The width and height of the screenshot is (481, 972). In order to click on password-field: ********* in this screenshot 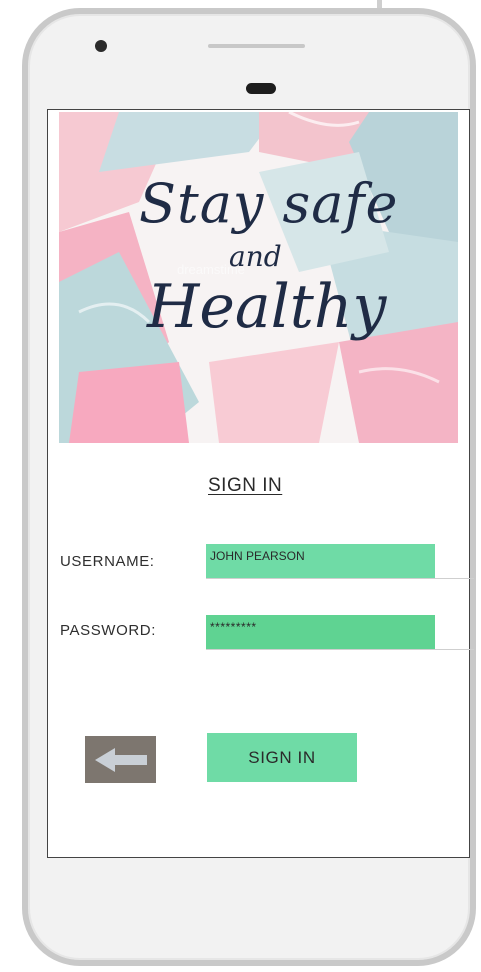, I will do `click(340, 632)`.